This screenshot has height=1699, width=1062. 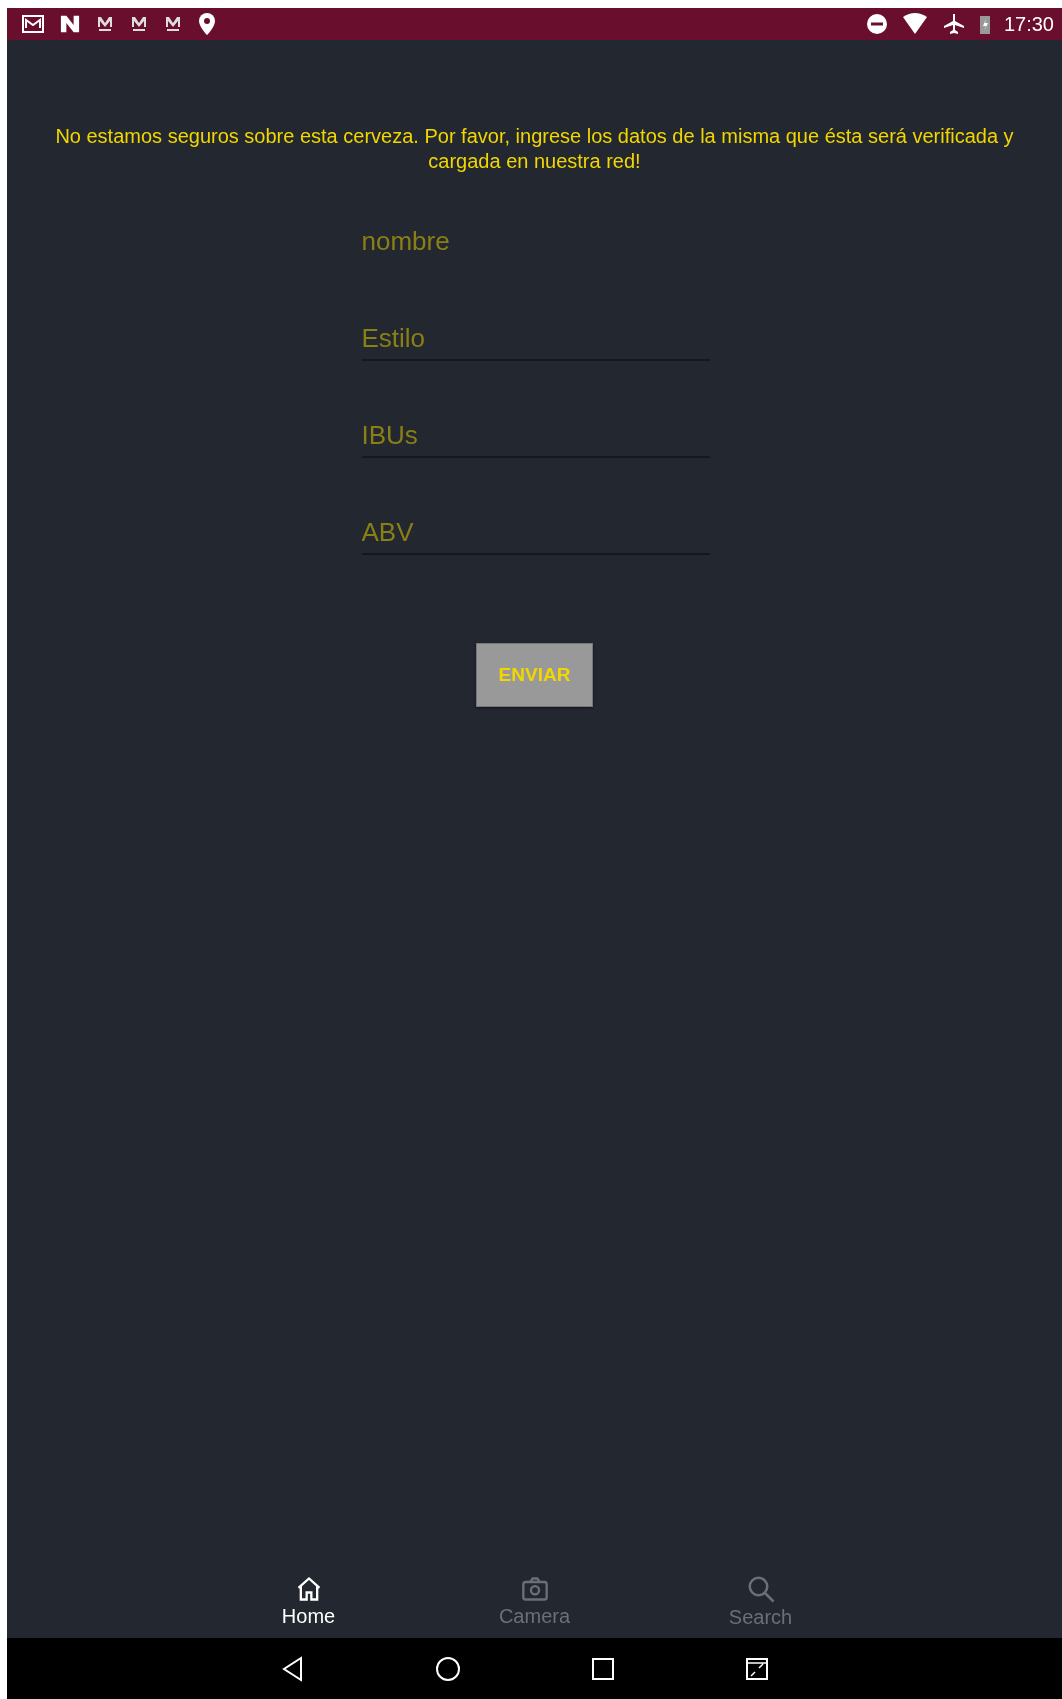 I want to click on square-icon, so click(x=602, y=1668).